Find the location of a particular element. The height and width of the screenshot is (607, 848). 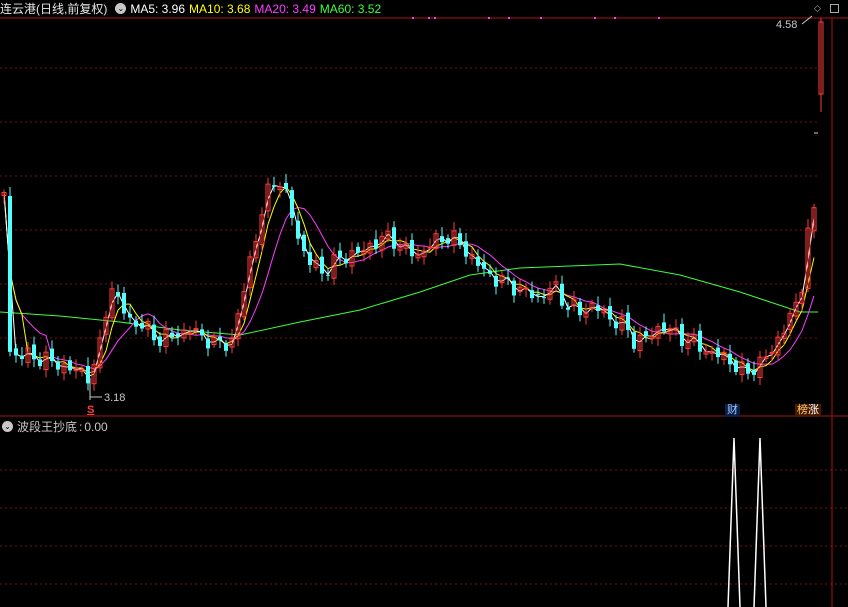

limit-up-badge: 涨 is located at coordinates (814, 410).